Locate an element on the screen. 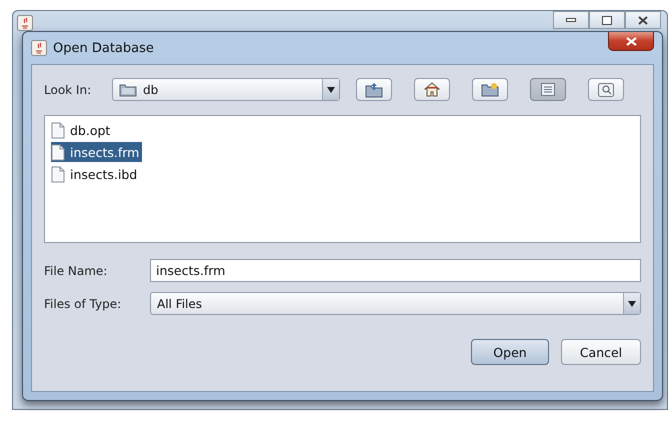 Image resolution: width=668 pixels, height=424 pixels. maximize-icon is located at coordinates (607, 20).